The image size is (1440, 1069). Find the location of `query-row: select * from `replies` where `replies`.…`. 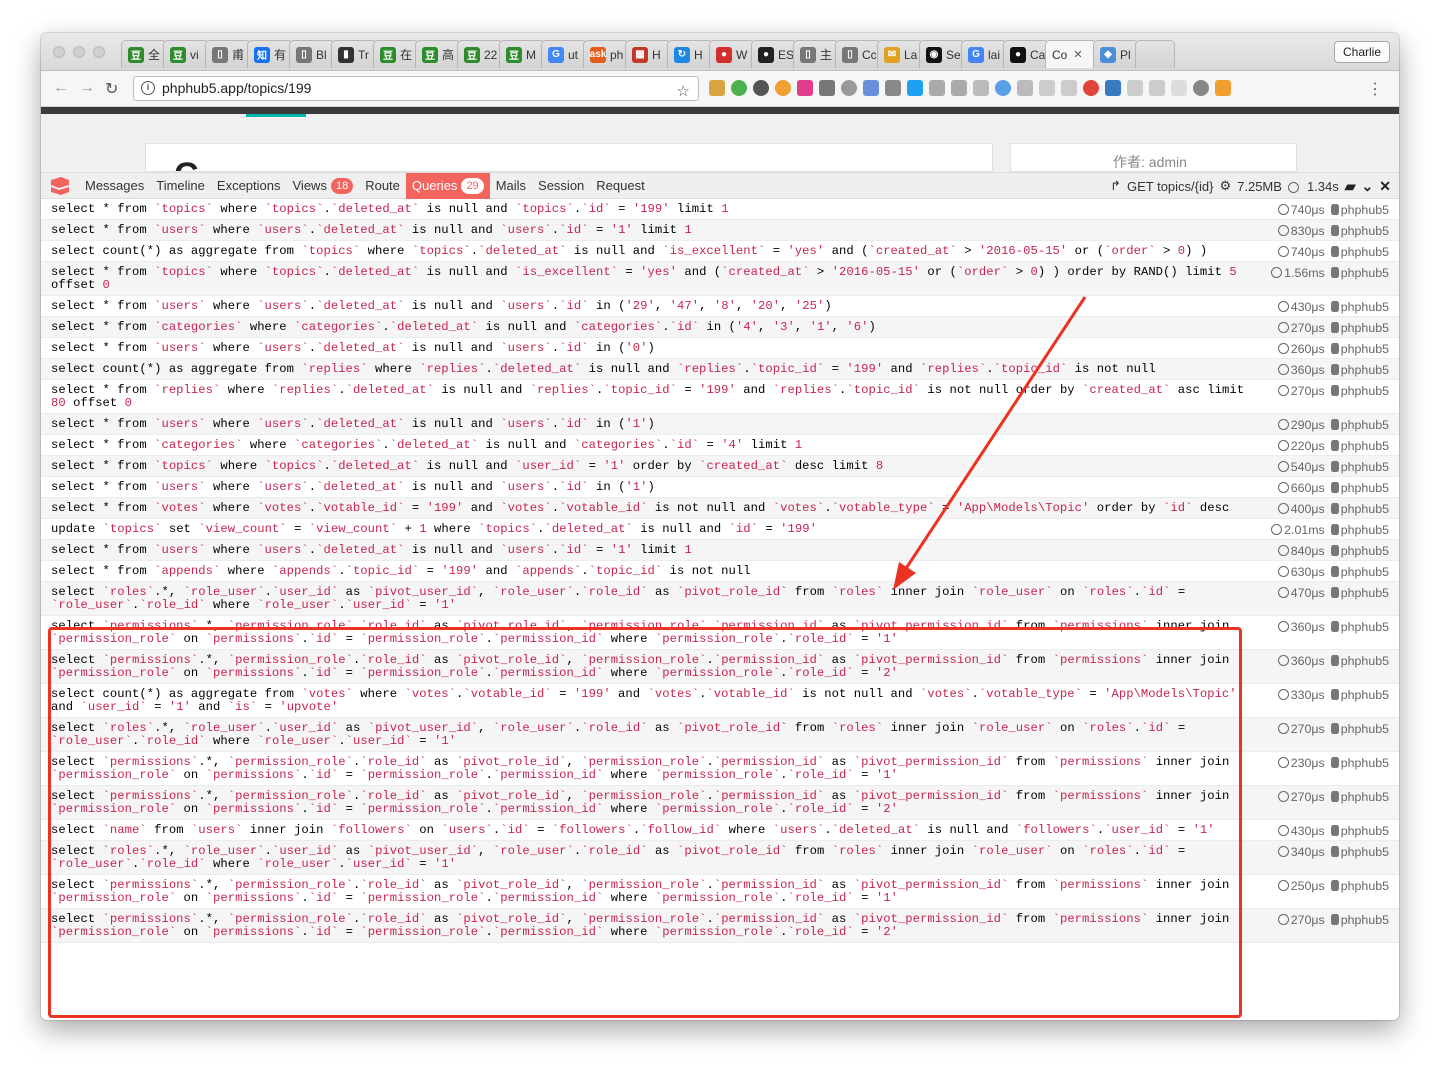

query-row: select * from `replies` where `replies`.… is located at coordinates (720, 397).